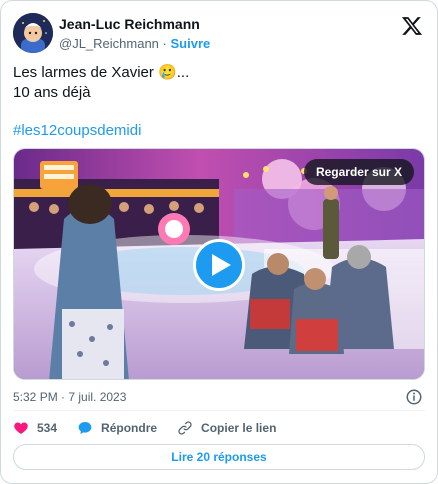 The height and width of the screenshot is (484, 438). I want to click on info-icon, so click(414, 397).